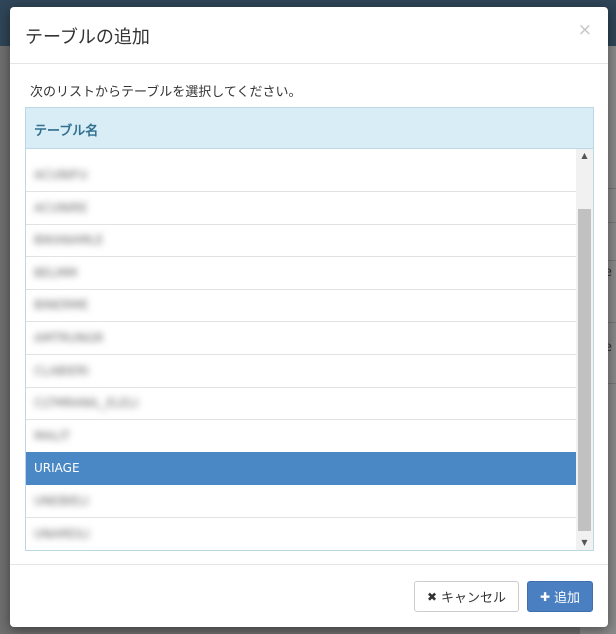 The width and height of the screenshot is (616, 634). Describe the element at coordinates (301, 404) in the screenshot. I see `table-row: CLTMRANIL_ELELI` at that location.